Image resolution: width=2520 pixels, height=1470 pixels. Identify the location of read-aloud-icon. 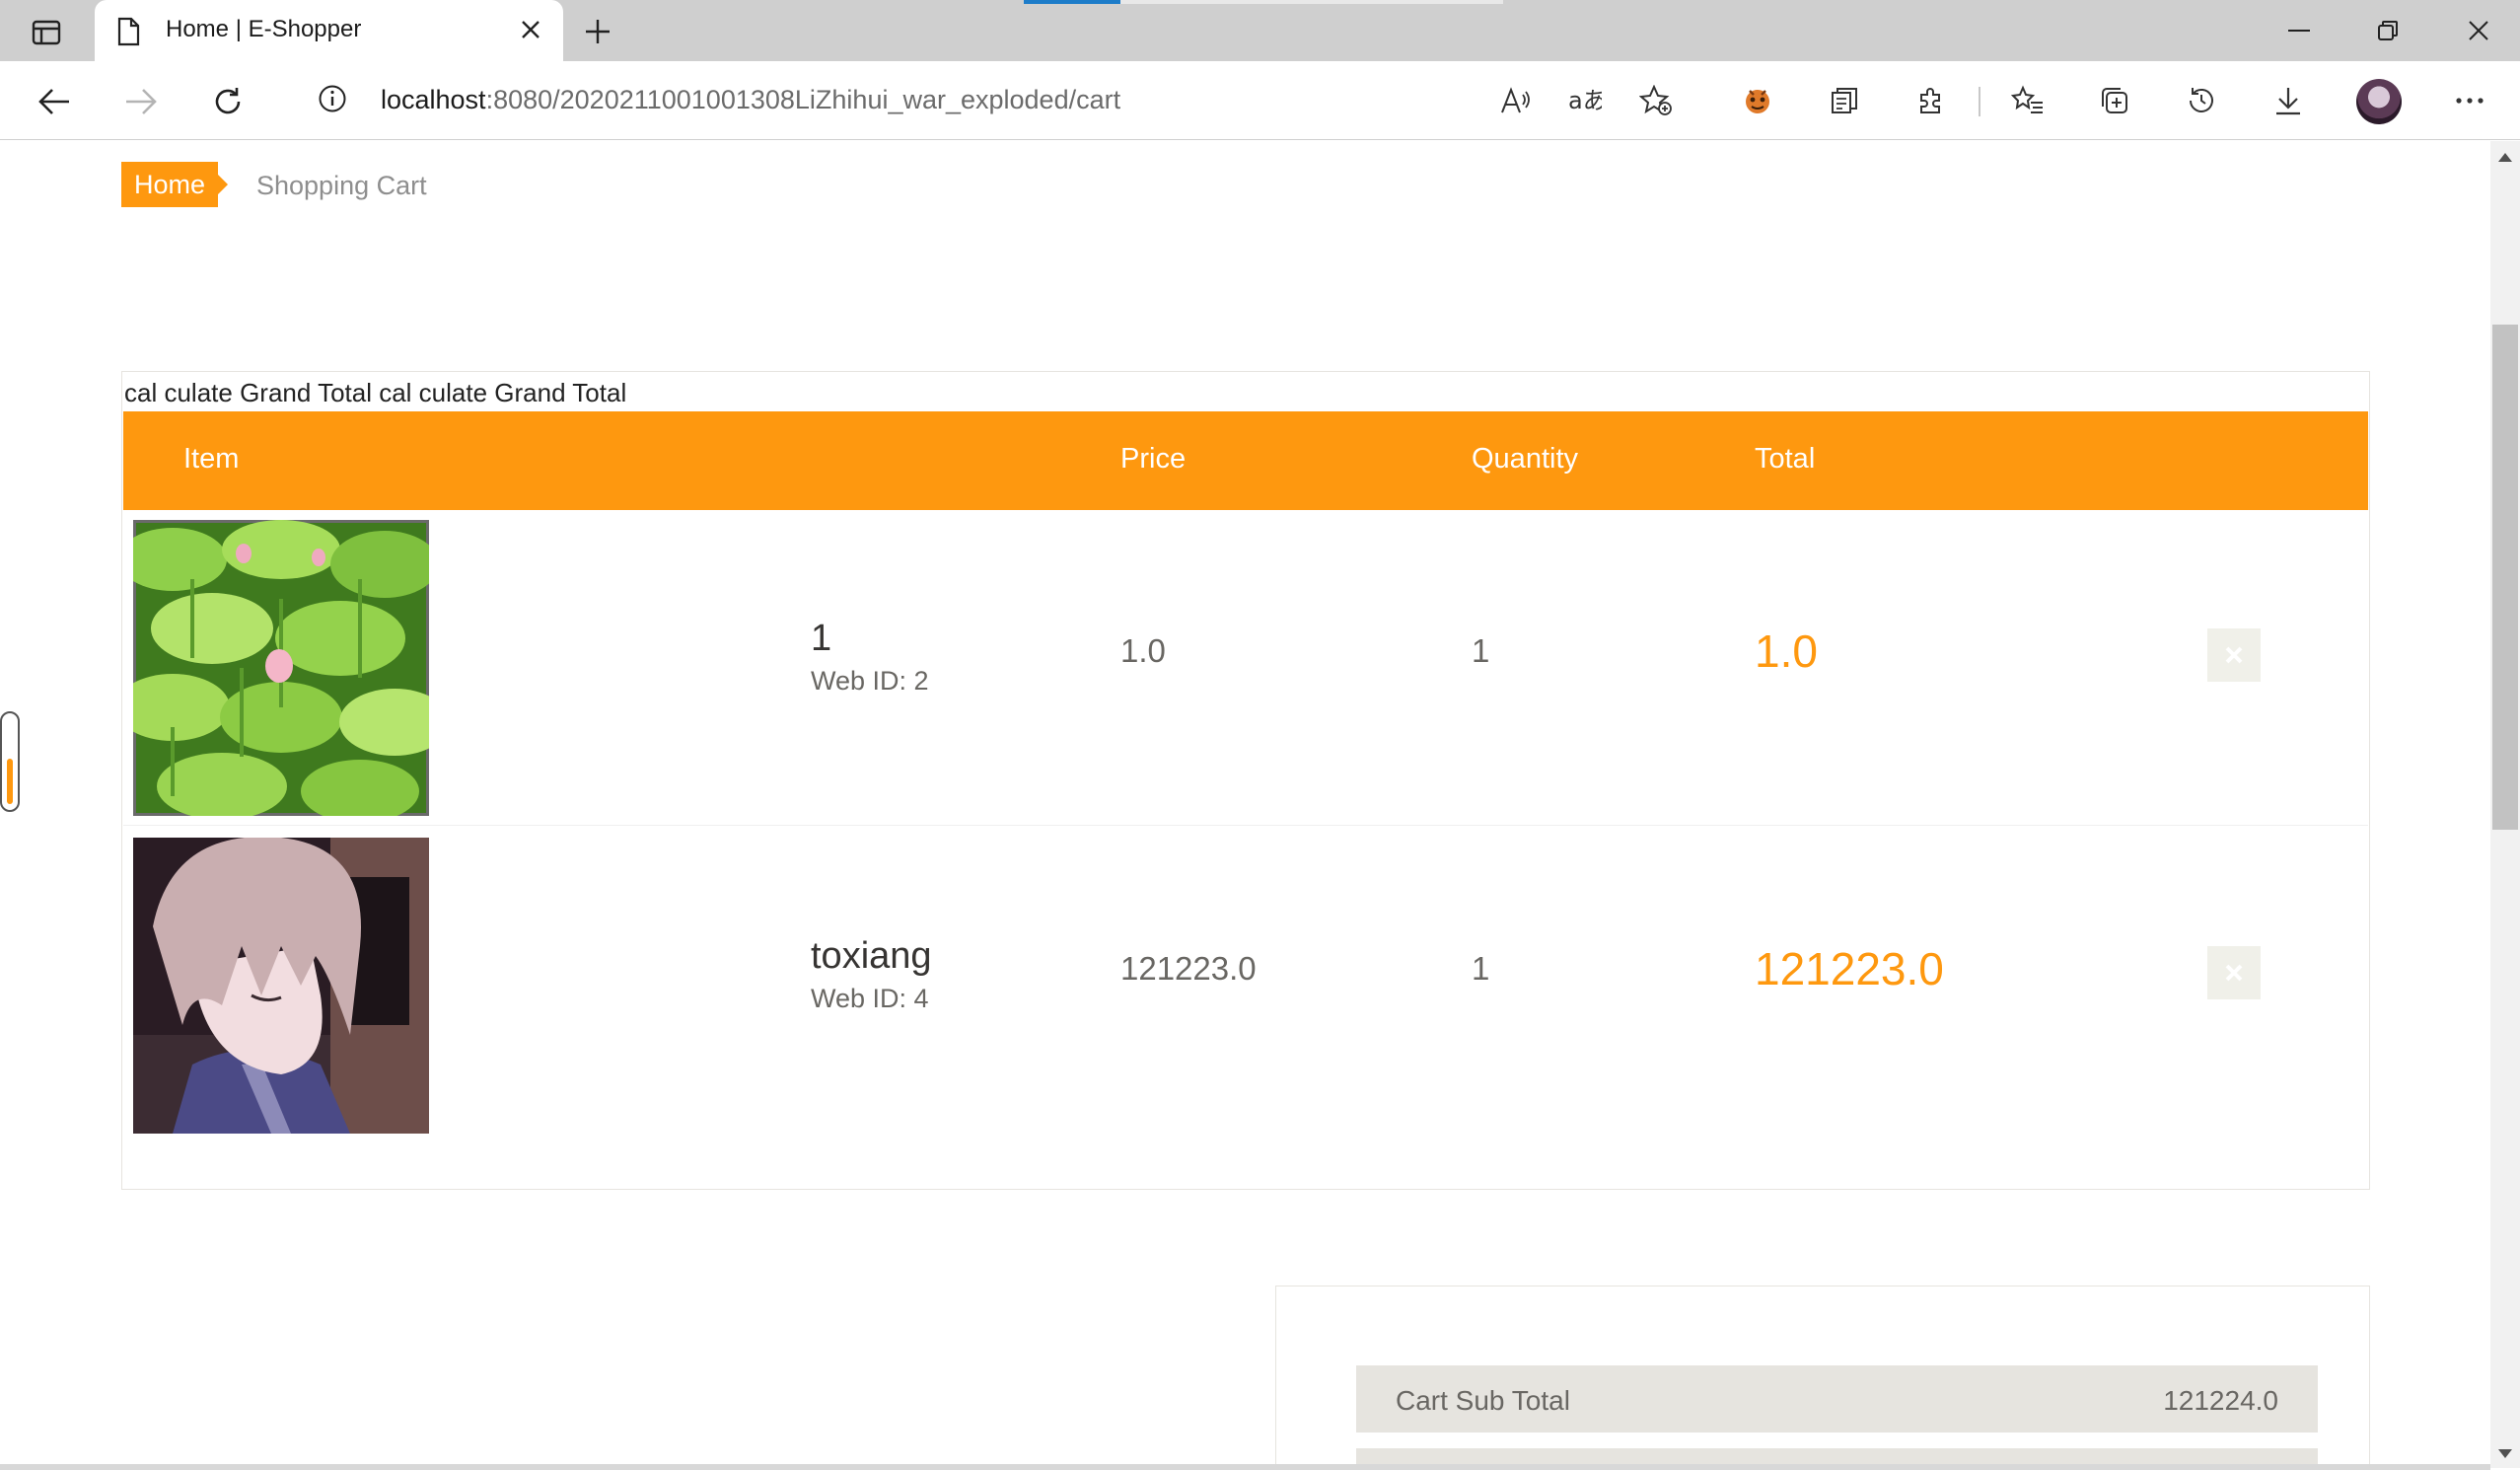
(1516, 100).